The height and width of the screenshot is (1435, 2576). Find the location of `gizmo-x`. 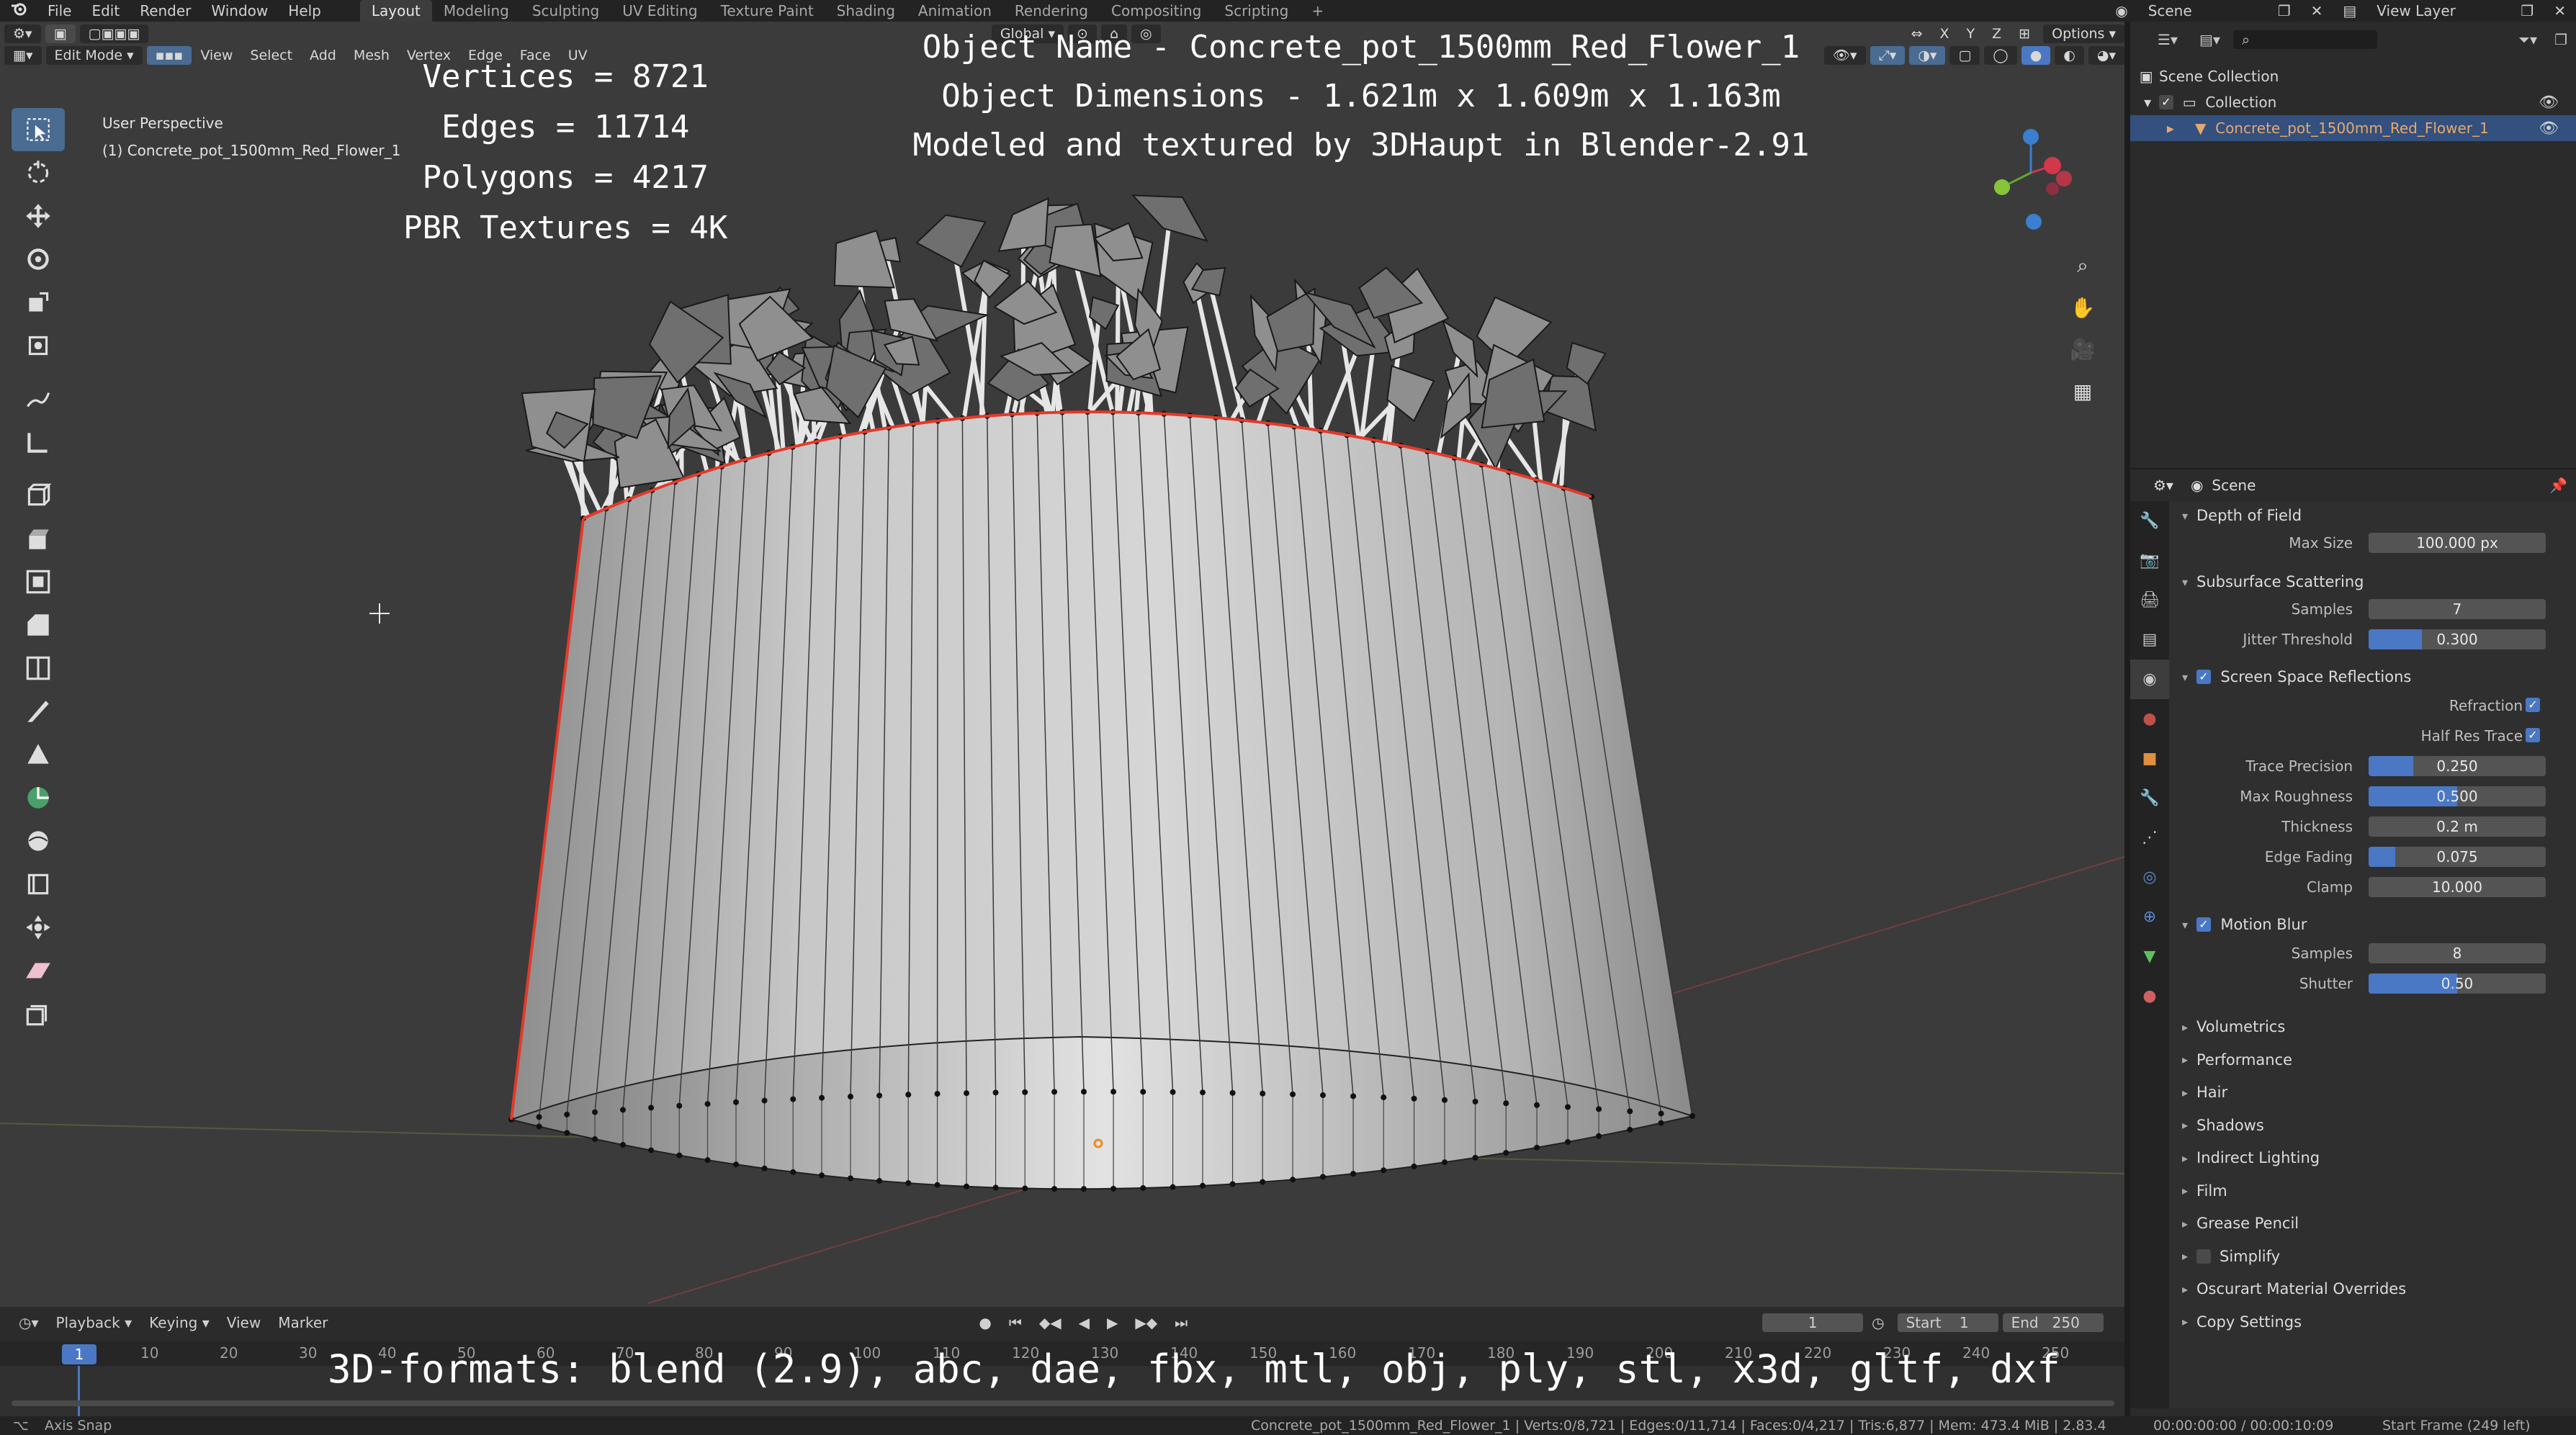

gizmo-x is located at coordinates (2052, 166).